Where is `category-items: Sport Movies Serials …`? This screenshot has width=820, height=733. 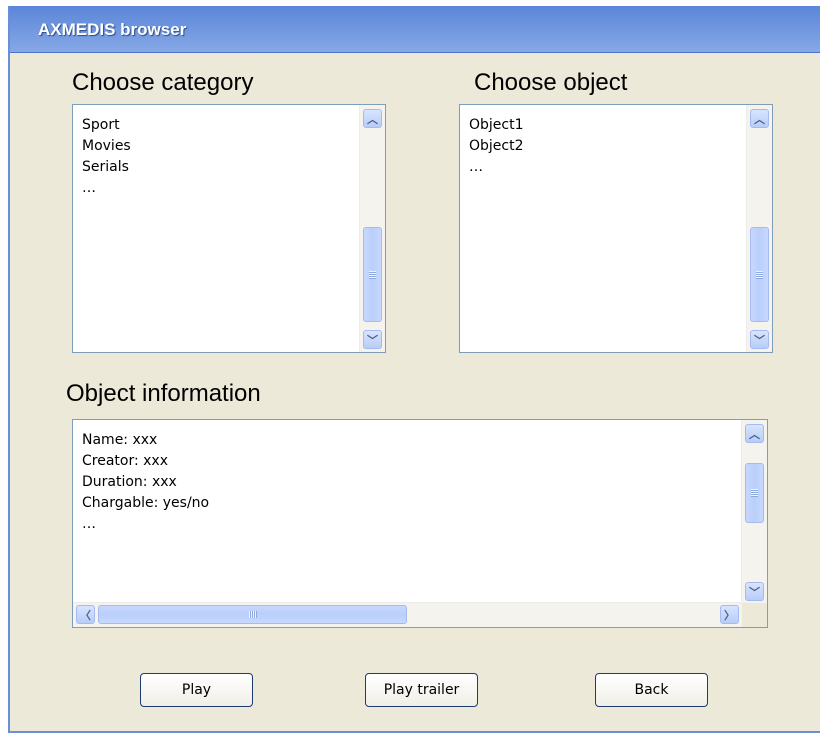
category-items: Sport Movies Serials … is located at coordinates (106, 157).